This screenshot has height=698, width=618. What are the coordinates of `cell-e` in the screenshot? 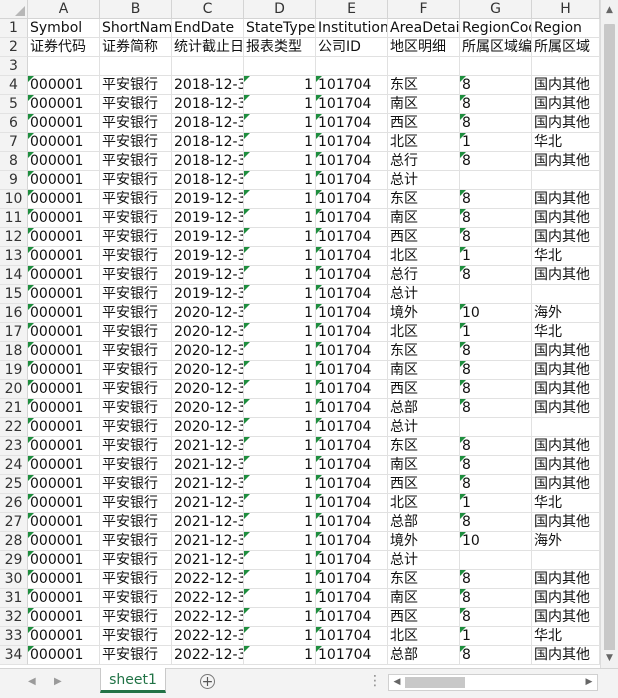 It's located at (352, 66).